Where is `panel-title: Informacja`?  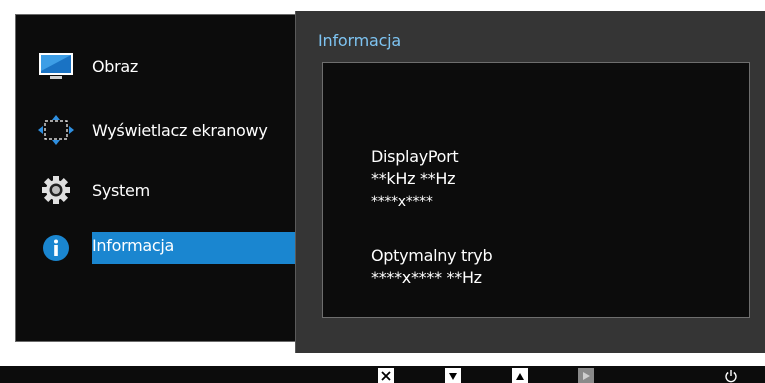
panel-title: Informacja is located at coordinates (360, 40).